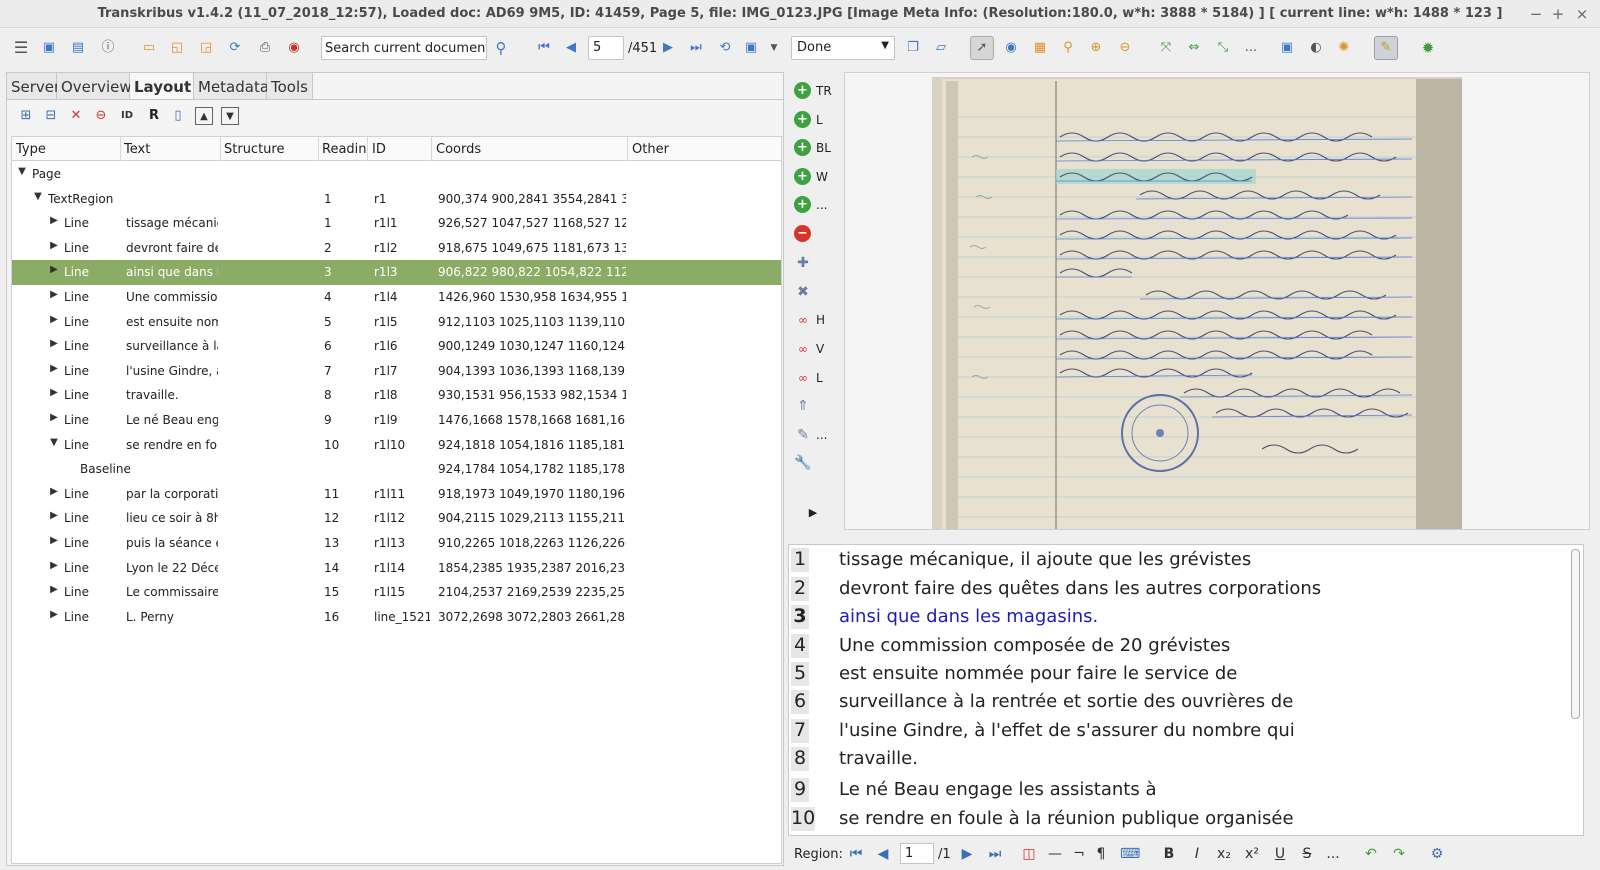 The image size is (1600, 870). Describe the element at coordinates (206, 48) in the screenshot. I see `save-doc-icon: ◲` at that location.